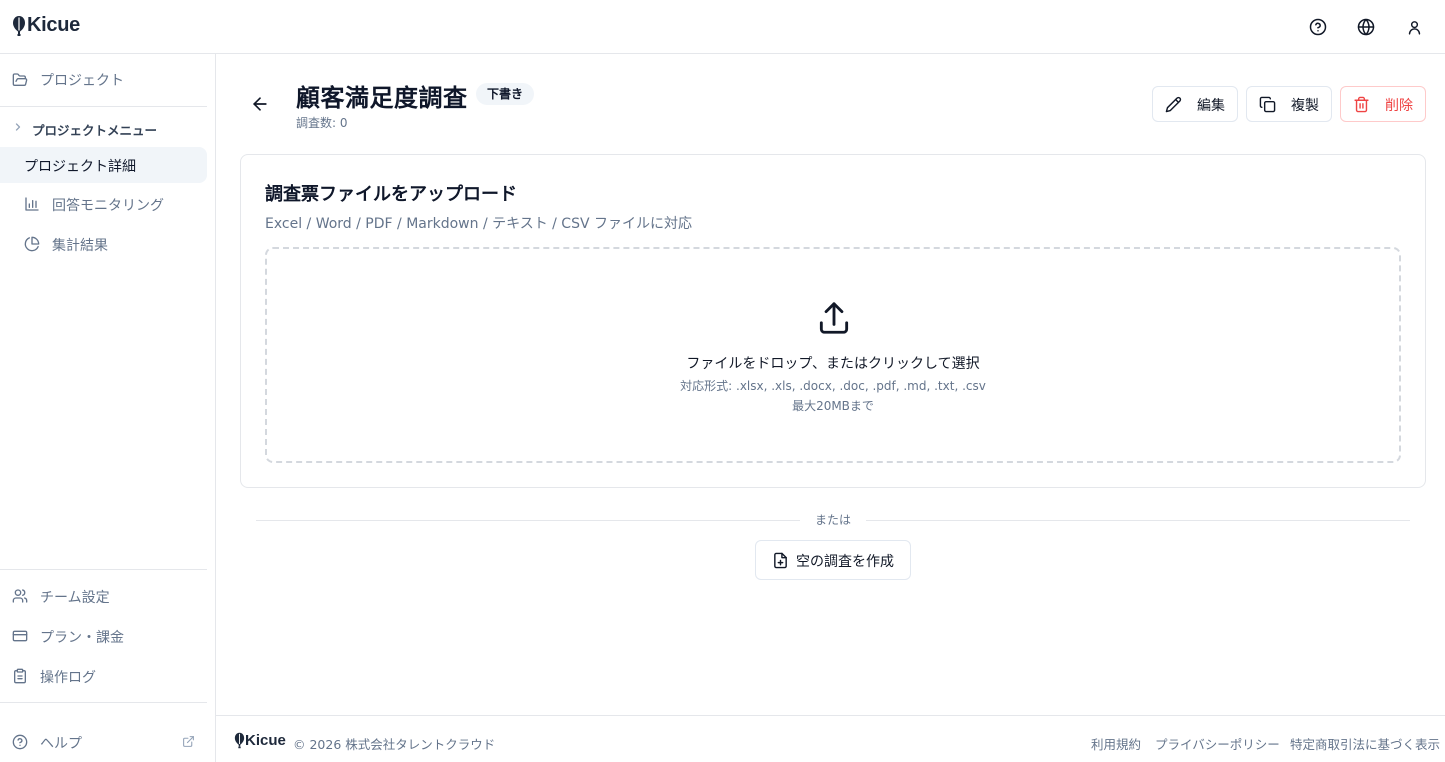 This screenshot has width=1445, height=762. Describe the element at coordinates (1399, 106) in the screenshot. I see `delete-label: 削除` at that location.